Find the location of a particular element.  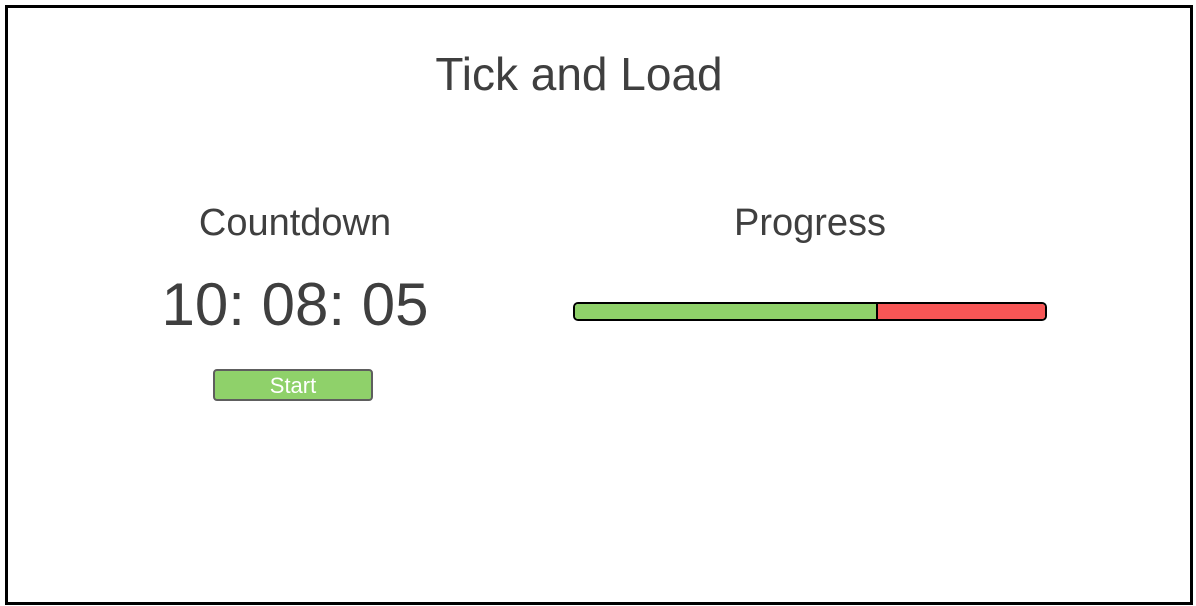

progress-bar is located at coordinates (810, 311).